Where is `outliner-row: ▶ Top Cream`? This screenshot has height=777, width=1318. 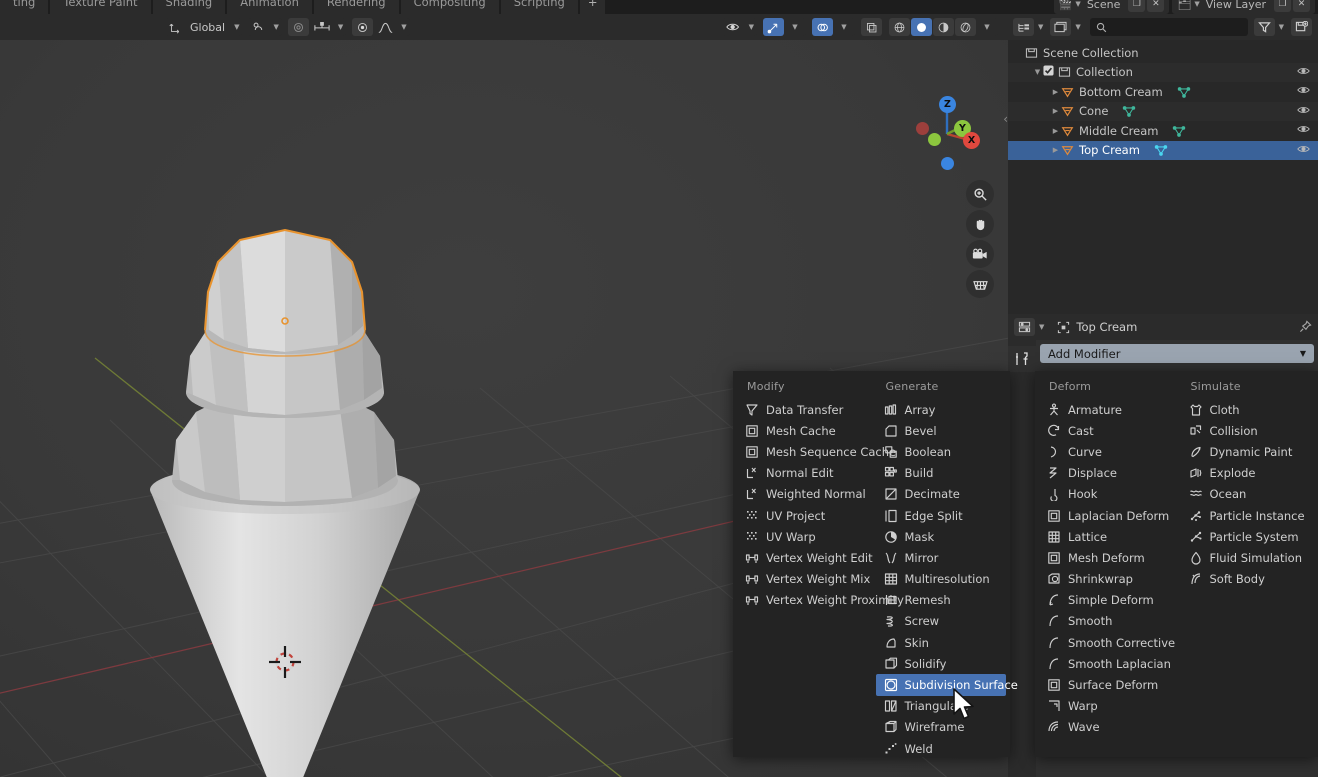 outliner-row: ▶ Top Cream is located at coordinates (1163, 150).